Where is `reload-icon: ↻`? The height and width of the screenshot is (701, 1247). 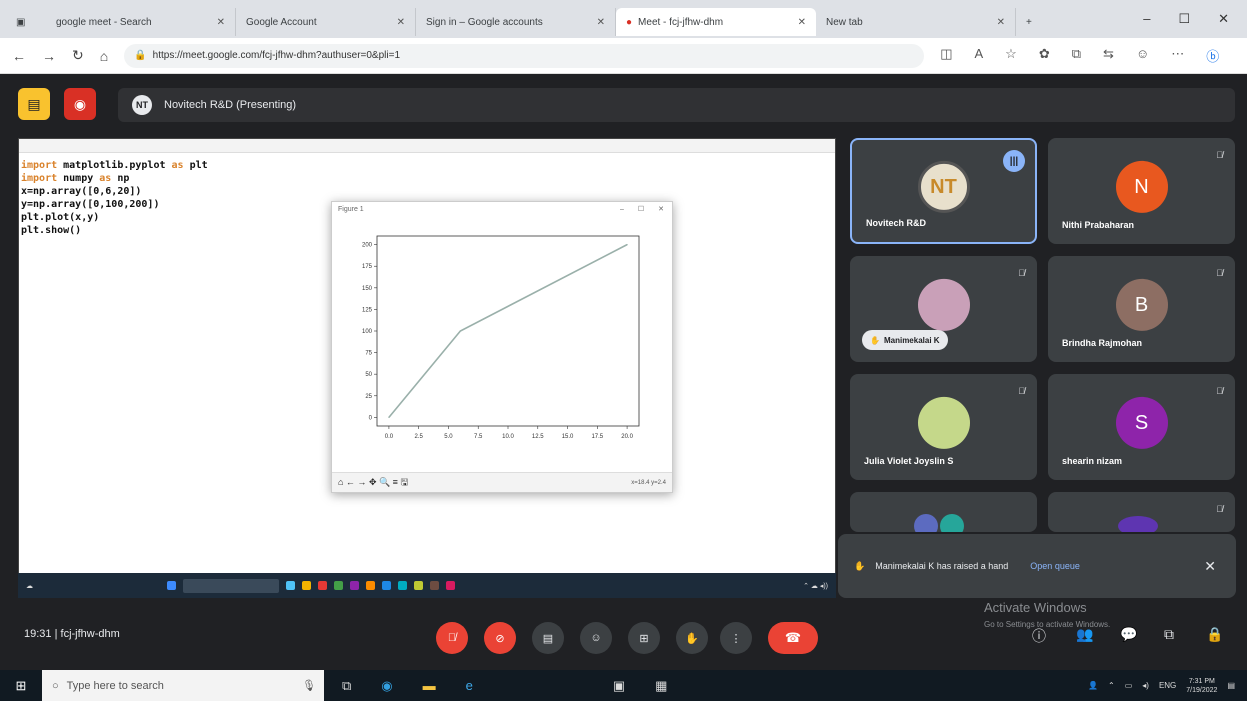 reload-icon: ↻ is located at coordinates (78, 55).